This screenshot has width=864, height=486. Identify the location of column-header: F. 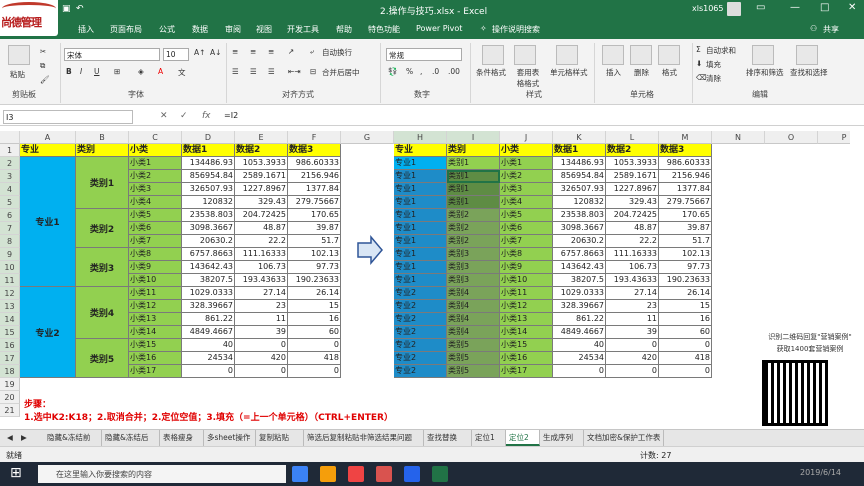
(314, 137).